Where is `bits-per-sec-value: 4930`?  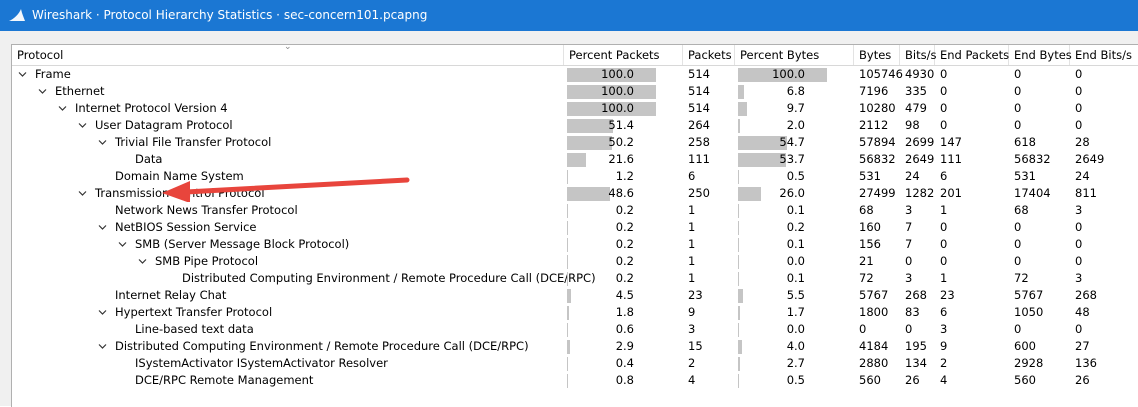
bits-per-sec-value: 4930 is located at coordinates (920, 74).